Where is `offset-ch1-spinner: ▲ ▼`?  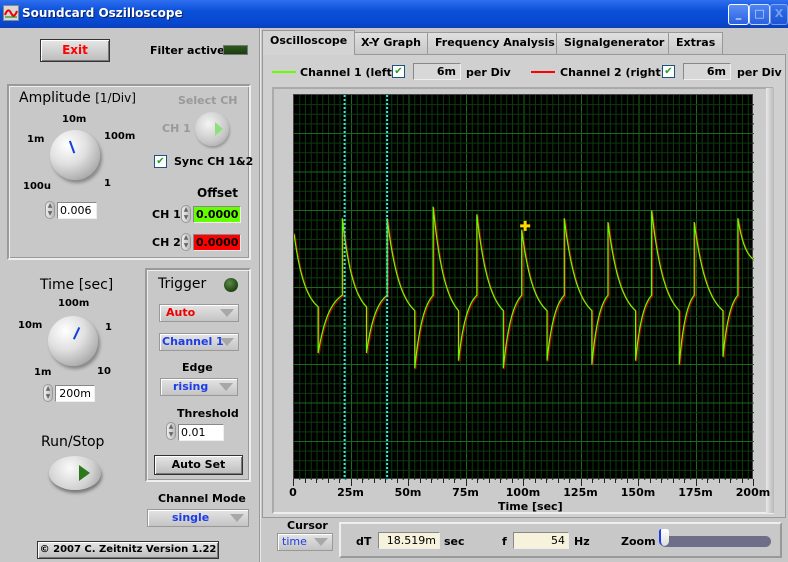
offset-ch1-spinner: ▲ ▼ is located at coordinates (186, 214).